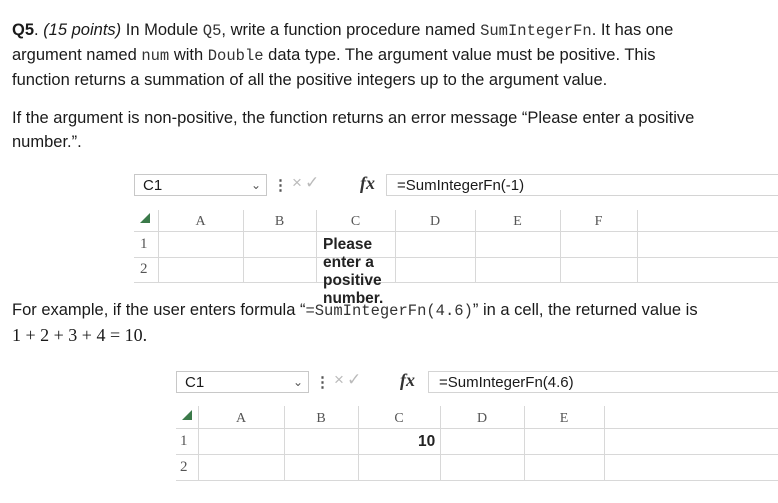 Image resolution: width=778 pixels, height=503 pixels. I want to click on question-text: In Module, so click(162, 30).